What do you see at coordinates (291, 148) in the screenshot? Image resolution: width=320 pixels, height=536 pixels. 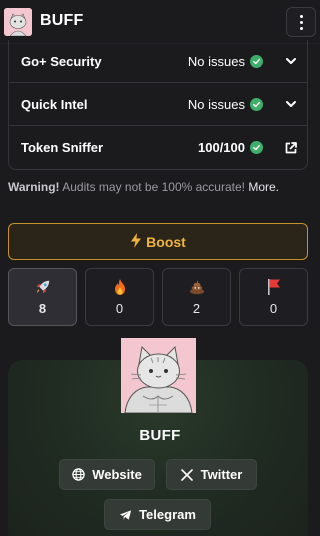 I see `external-link-icon` at bounding box center [291, 148].